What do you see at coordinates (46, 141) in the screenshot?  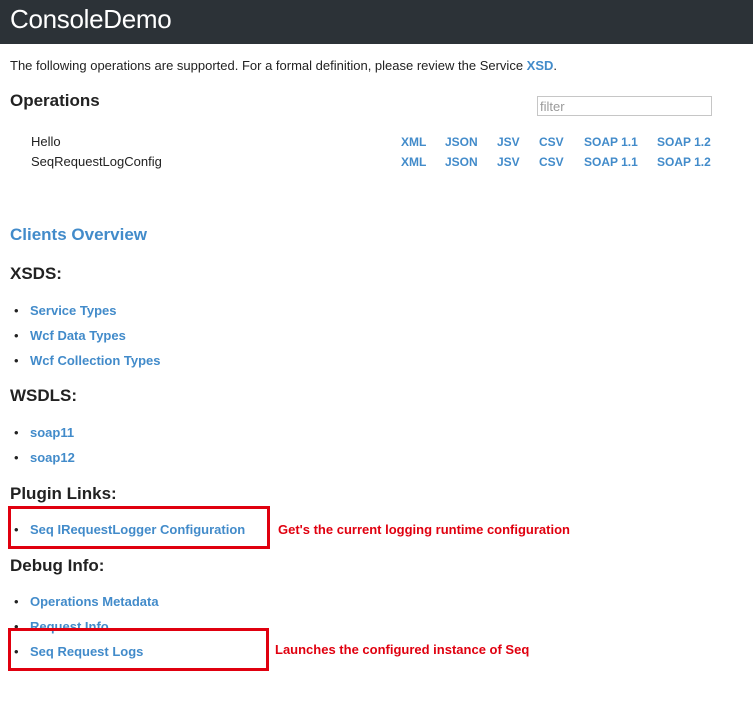 I see `operation-name: Hello` at bounding box center [46, 141].